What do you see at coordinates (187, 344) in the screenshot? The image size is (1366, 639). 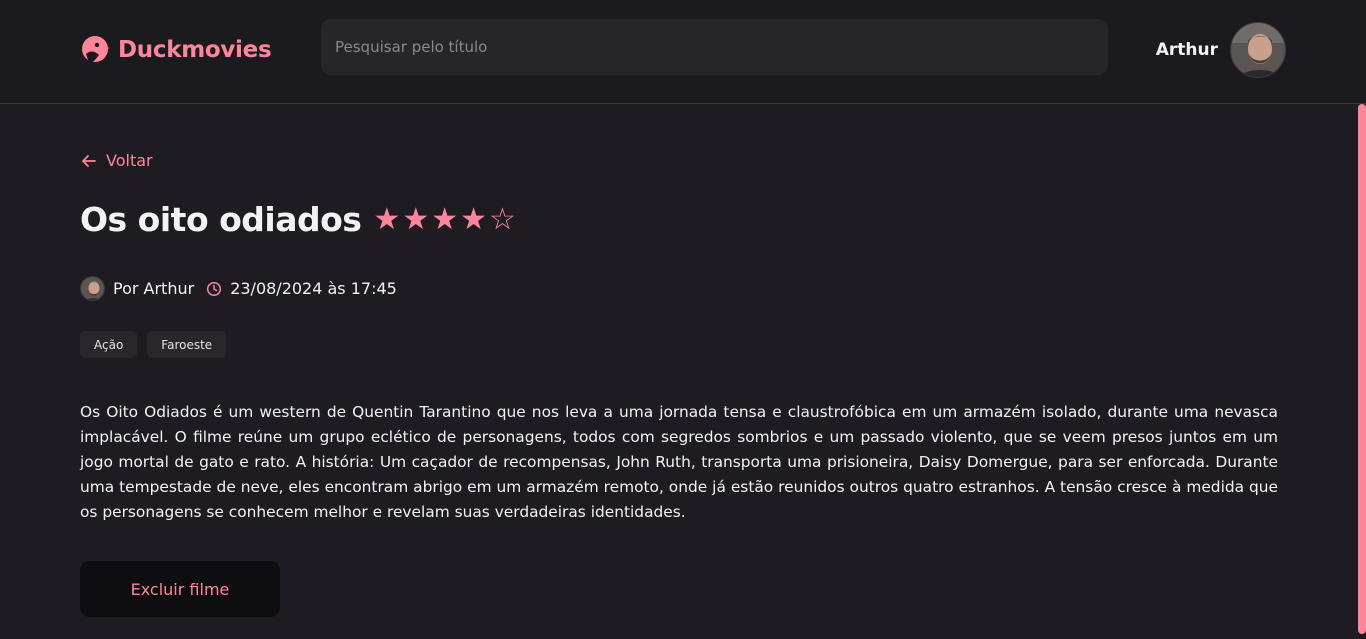 I see `tag: Faroeste` at bounding box center [187, 344].